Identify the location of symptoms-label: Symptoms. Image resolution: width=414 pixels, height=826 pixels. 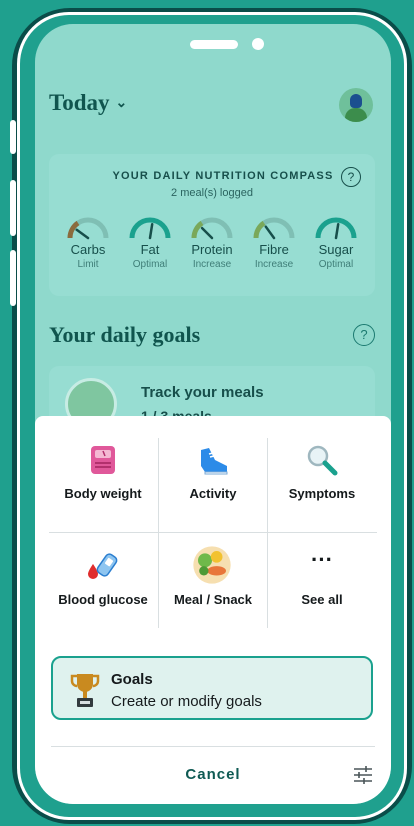
(322, 493).